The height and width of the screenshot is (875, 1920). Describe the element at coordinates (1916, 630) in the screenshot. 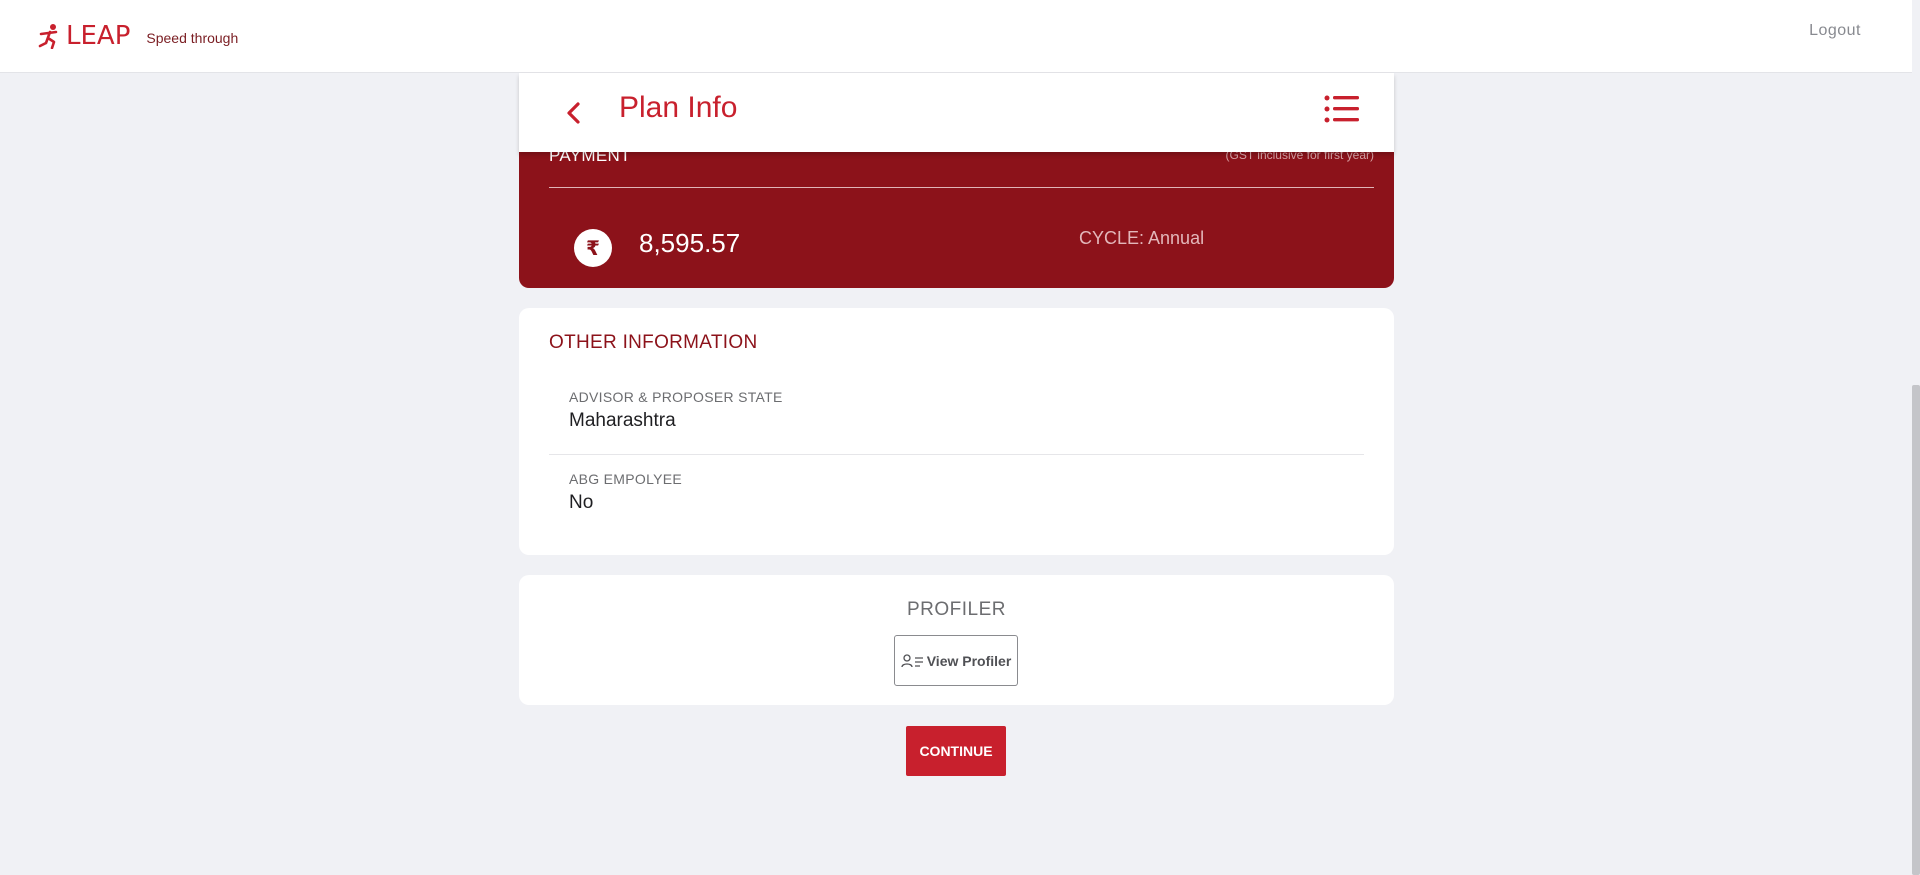

I see `scrollbar-thumb` at that location.